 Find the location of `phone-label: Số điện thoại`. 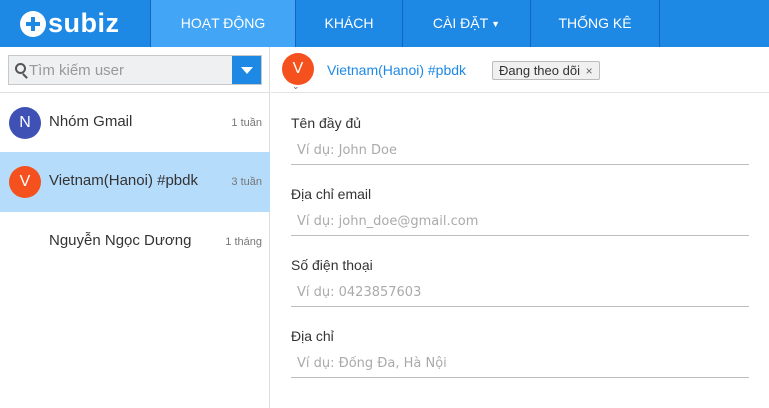

phone-label: Số điện thoại is located at coordinates (332, 265).